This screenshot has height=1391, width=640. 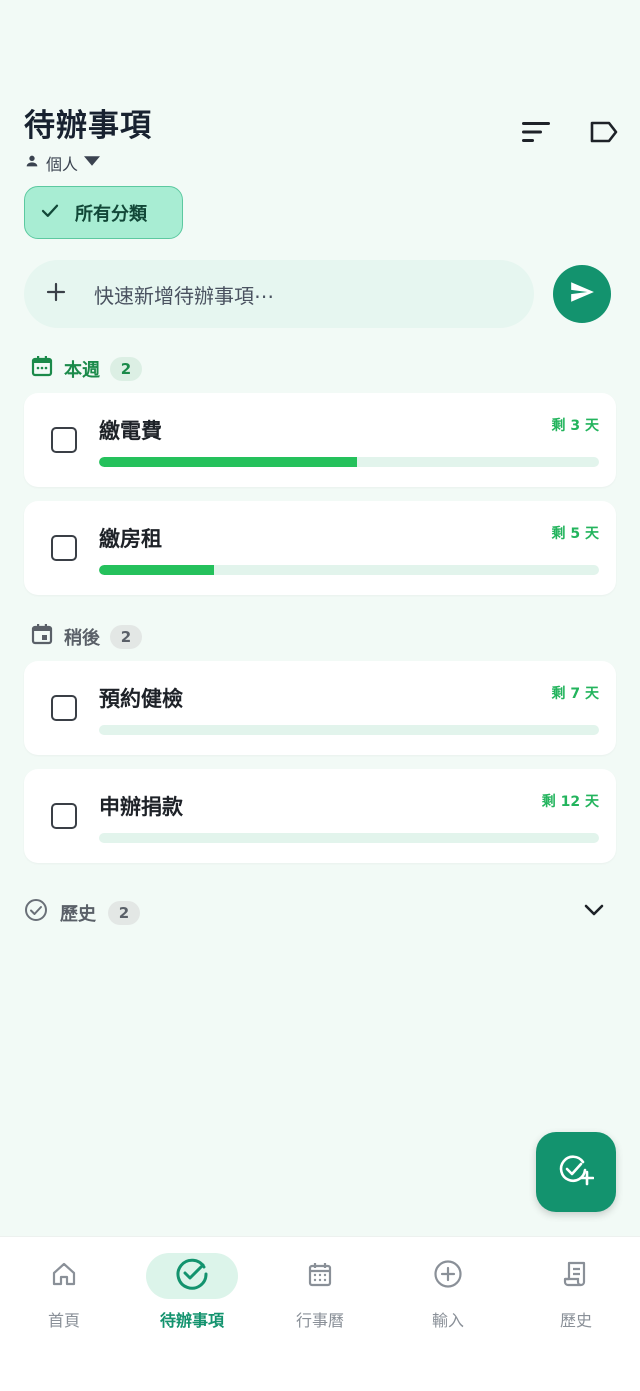 I want to click on task-due: 剩 5 天, so click(x=575, y=534).